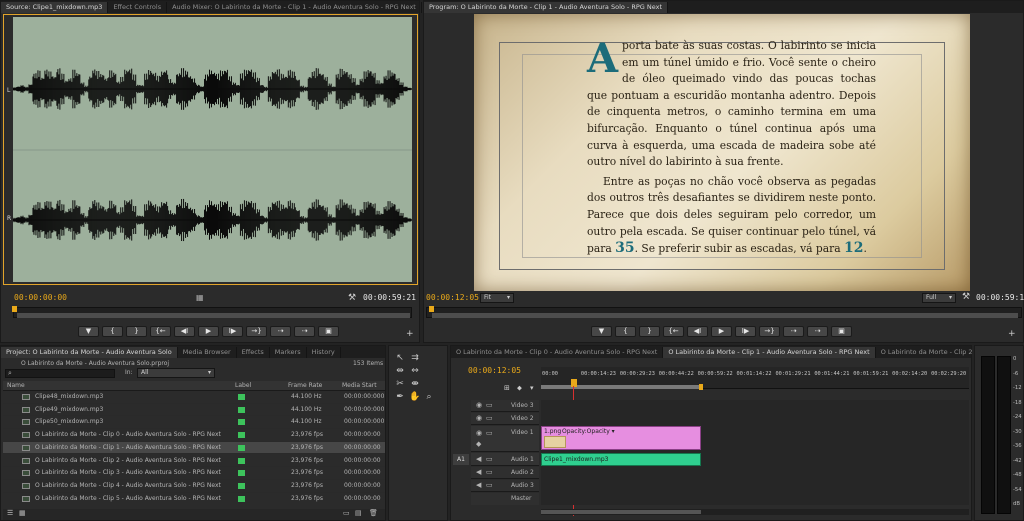 The width and height of the screenshot is (1024, 521). What do you see at coordinates (817, 331) in the screenshot?
I see `extract-button: ⇢` at bounding box center [817, 331].